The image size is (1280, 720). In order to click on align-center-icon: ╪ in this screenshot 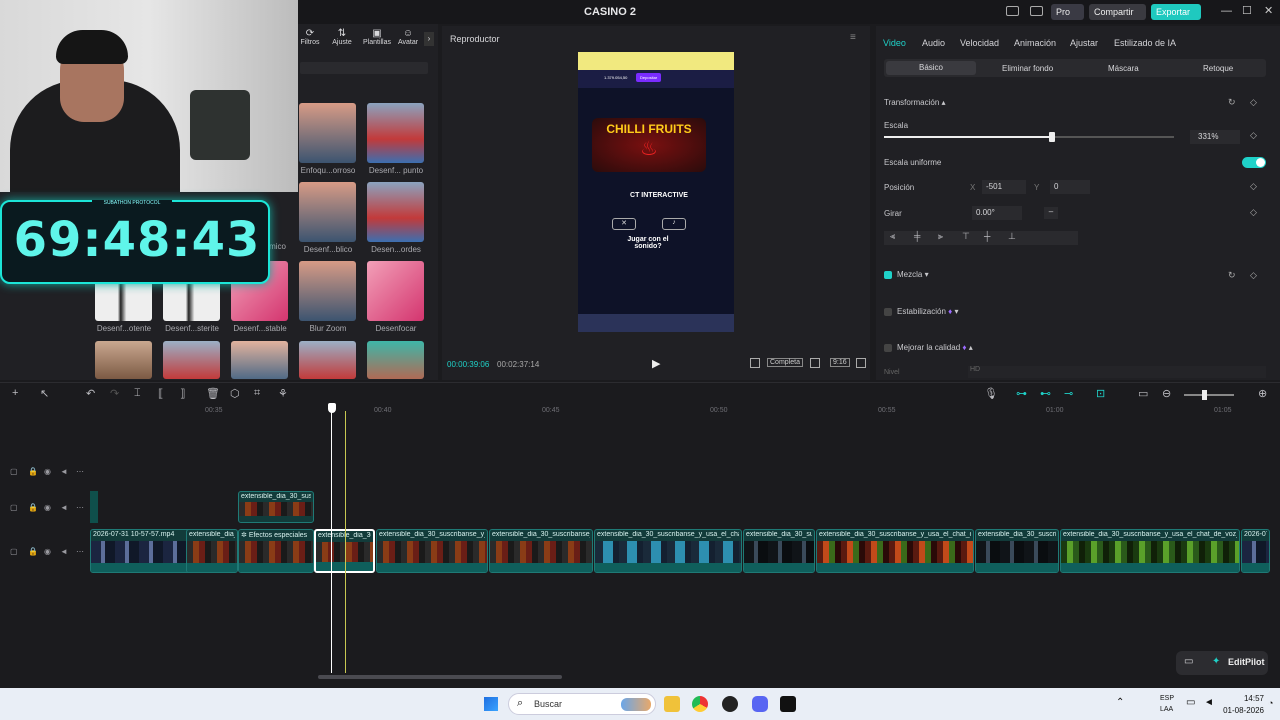, I will do `click(917, 236)`.